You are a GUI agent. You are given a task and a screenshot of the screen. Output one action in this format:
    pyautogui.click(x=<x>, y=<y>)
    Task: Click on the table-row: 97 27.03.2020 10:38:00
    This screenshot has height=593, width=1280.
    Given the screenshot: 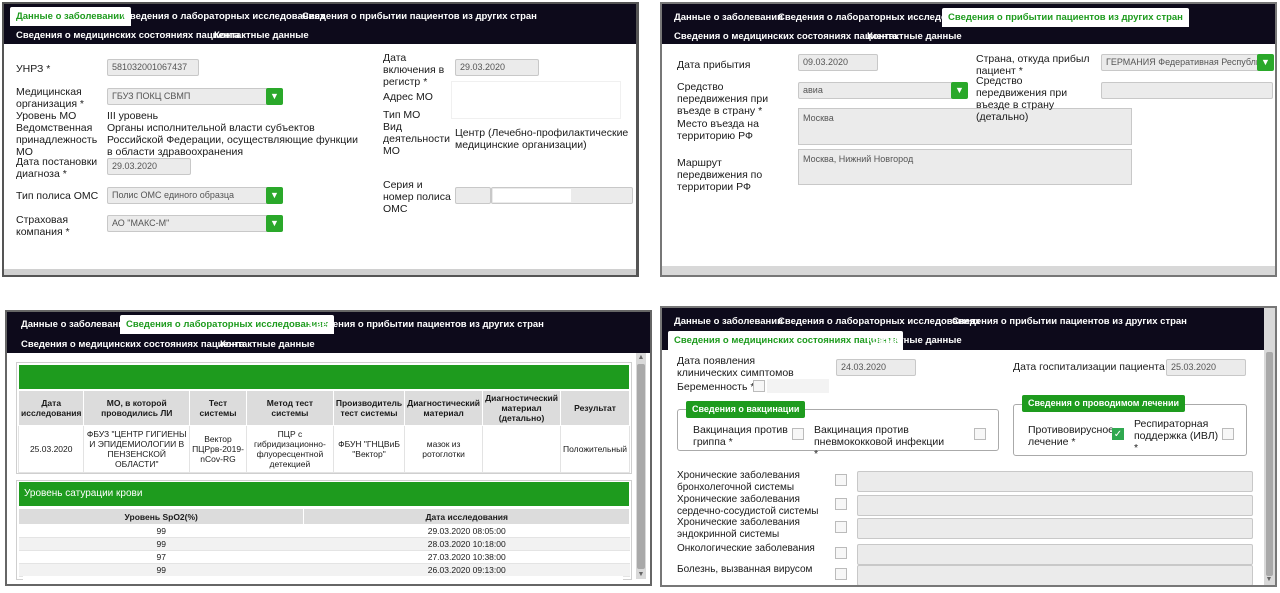 What is the action you would take?
    pyautogui.click(x=324, y=557)
    